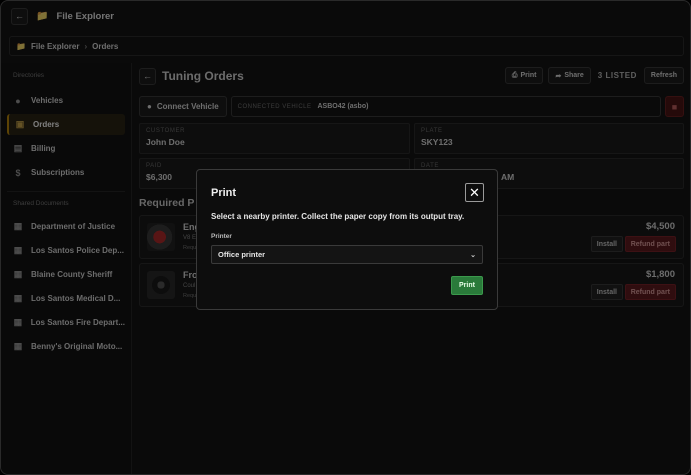  What do you see at coordinates (467, 285) in the screenshot?
I see `print-confirm-button: Print` at bounding box center [467, 285].